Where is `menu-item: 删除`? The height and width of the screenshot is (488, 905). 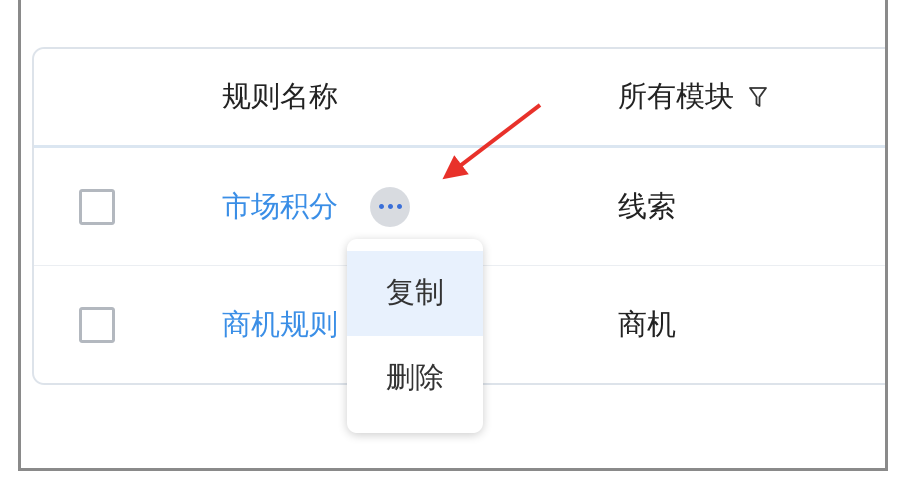 menu-item: 删除 is located at coordinates (415, 378).